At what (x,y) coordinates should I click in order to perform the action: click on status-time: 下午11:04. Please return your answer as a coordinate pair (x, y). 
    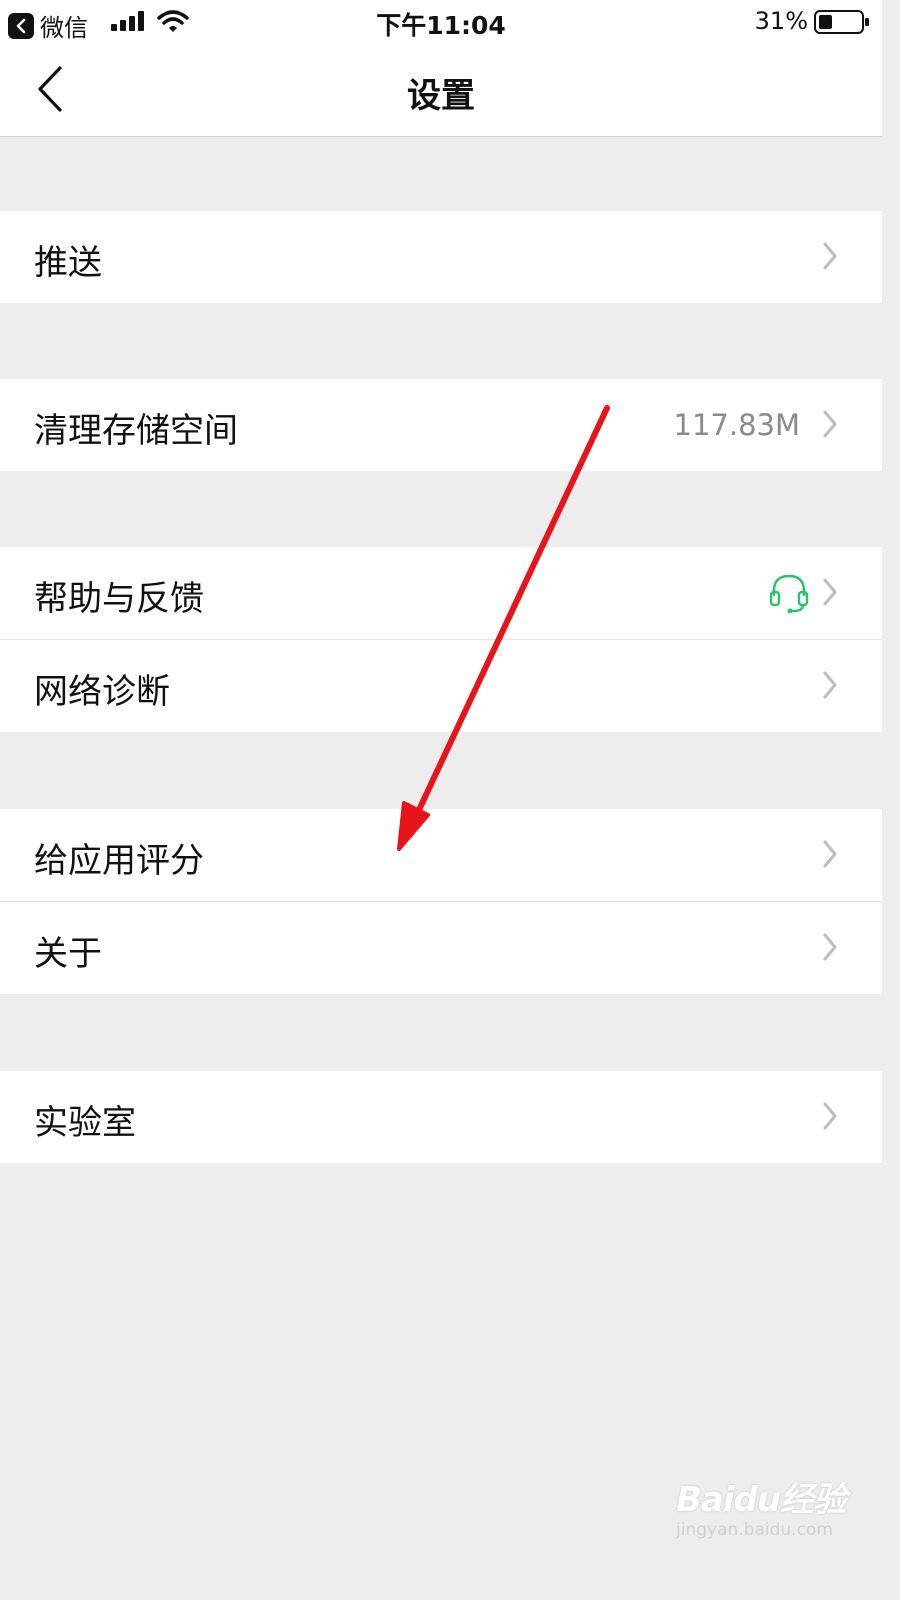
    Looking at the image, I should click on (441, 25).